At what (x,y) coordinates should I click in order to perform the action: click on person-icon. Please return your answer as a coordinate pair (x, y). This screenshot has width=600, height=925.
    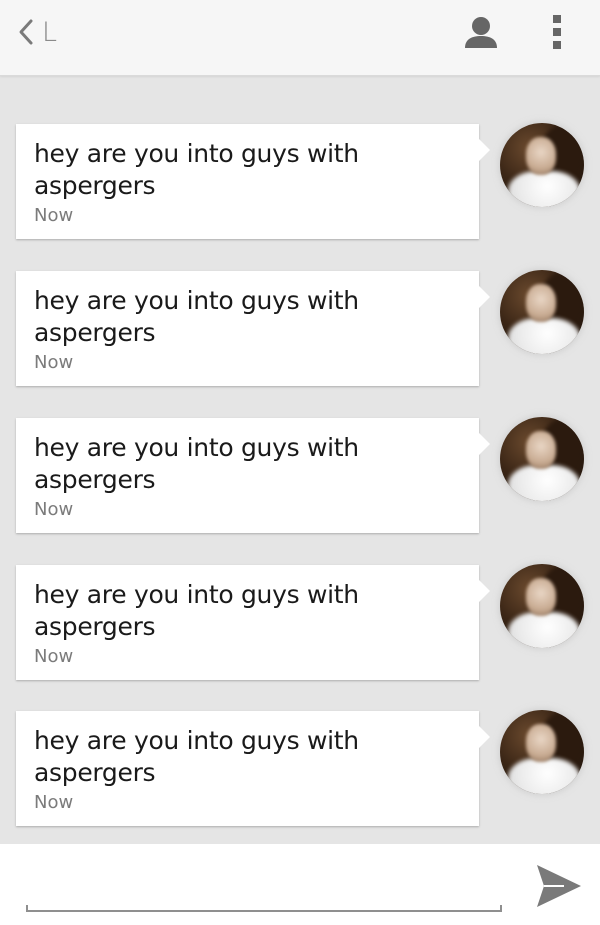
    Looking at the image, I should click on (481, 36).